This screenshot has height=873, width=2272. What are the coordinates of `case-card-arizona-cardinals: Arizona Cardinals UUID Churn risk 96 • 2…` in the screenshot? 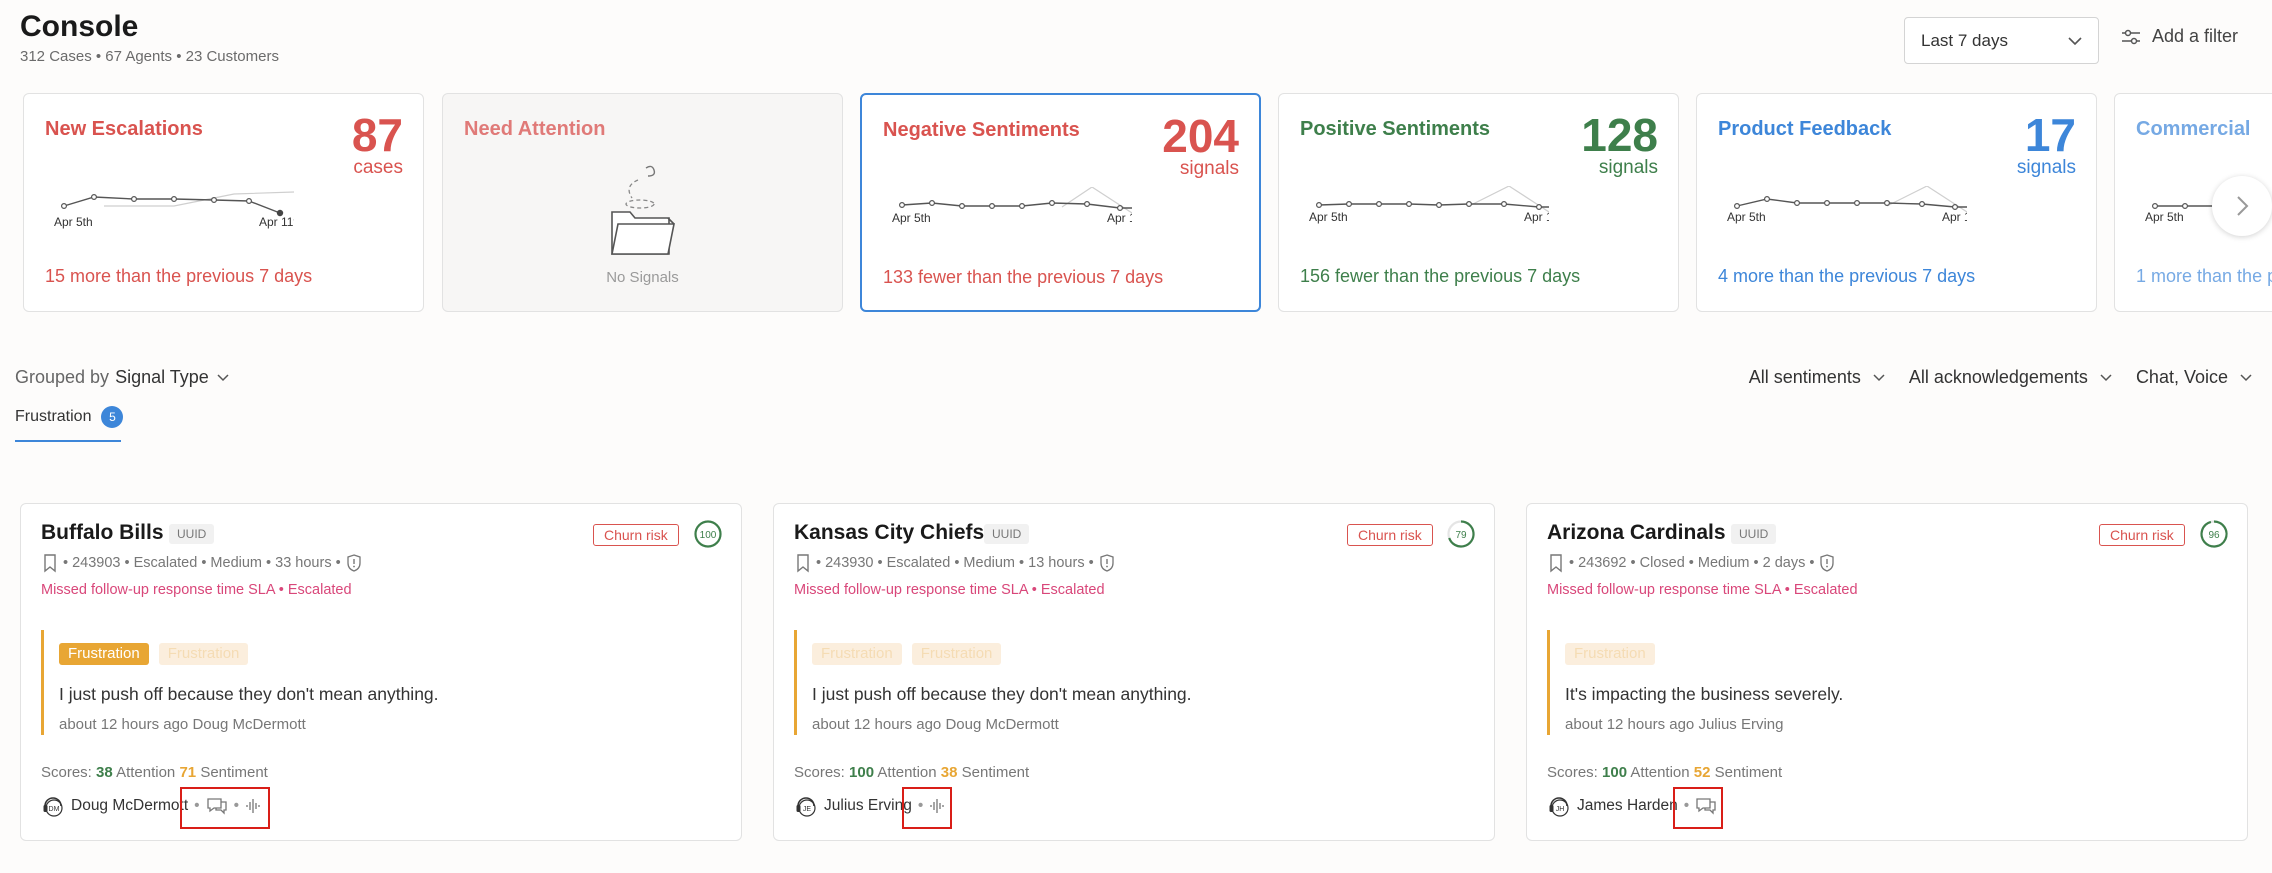 It's located at (1887, 672).